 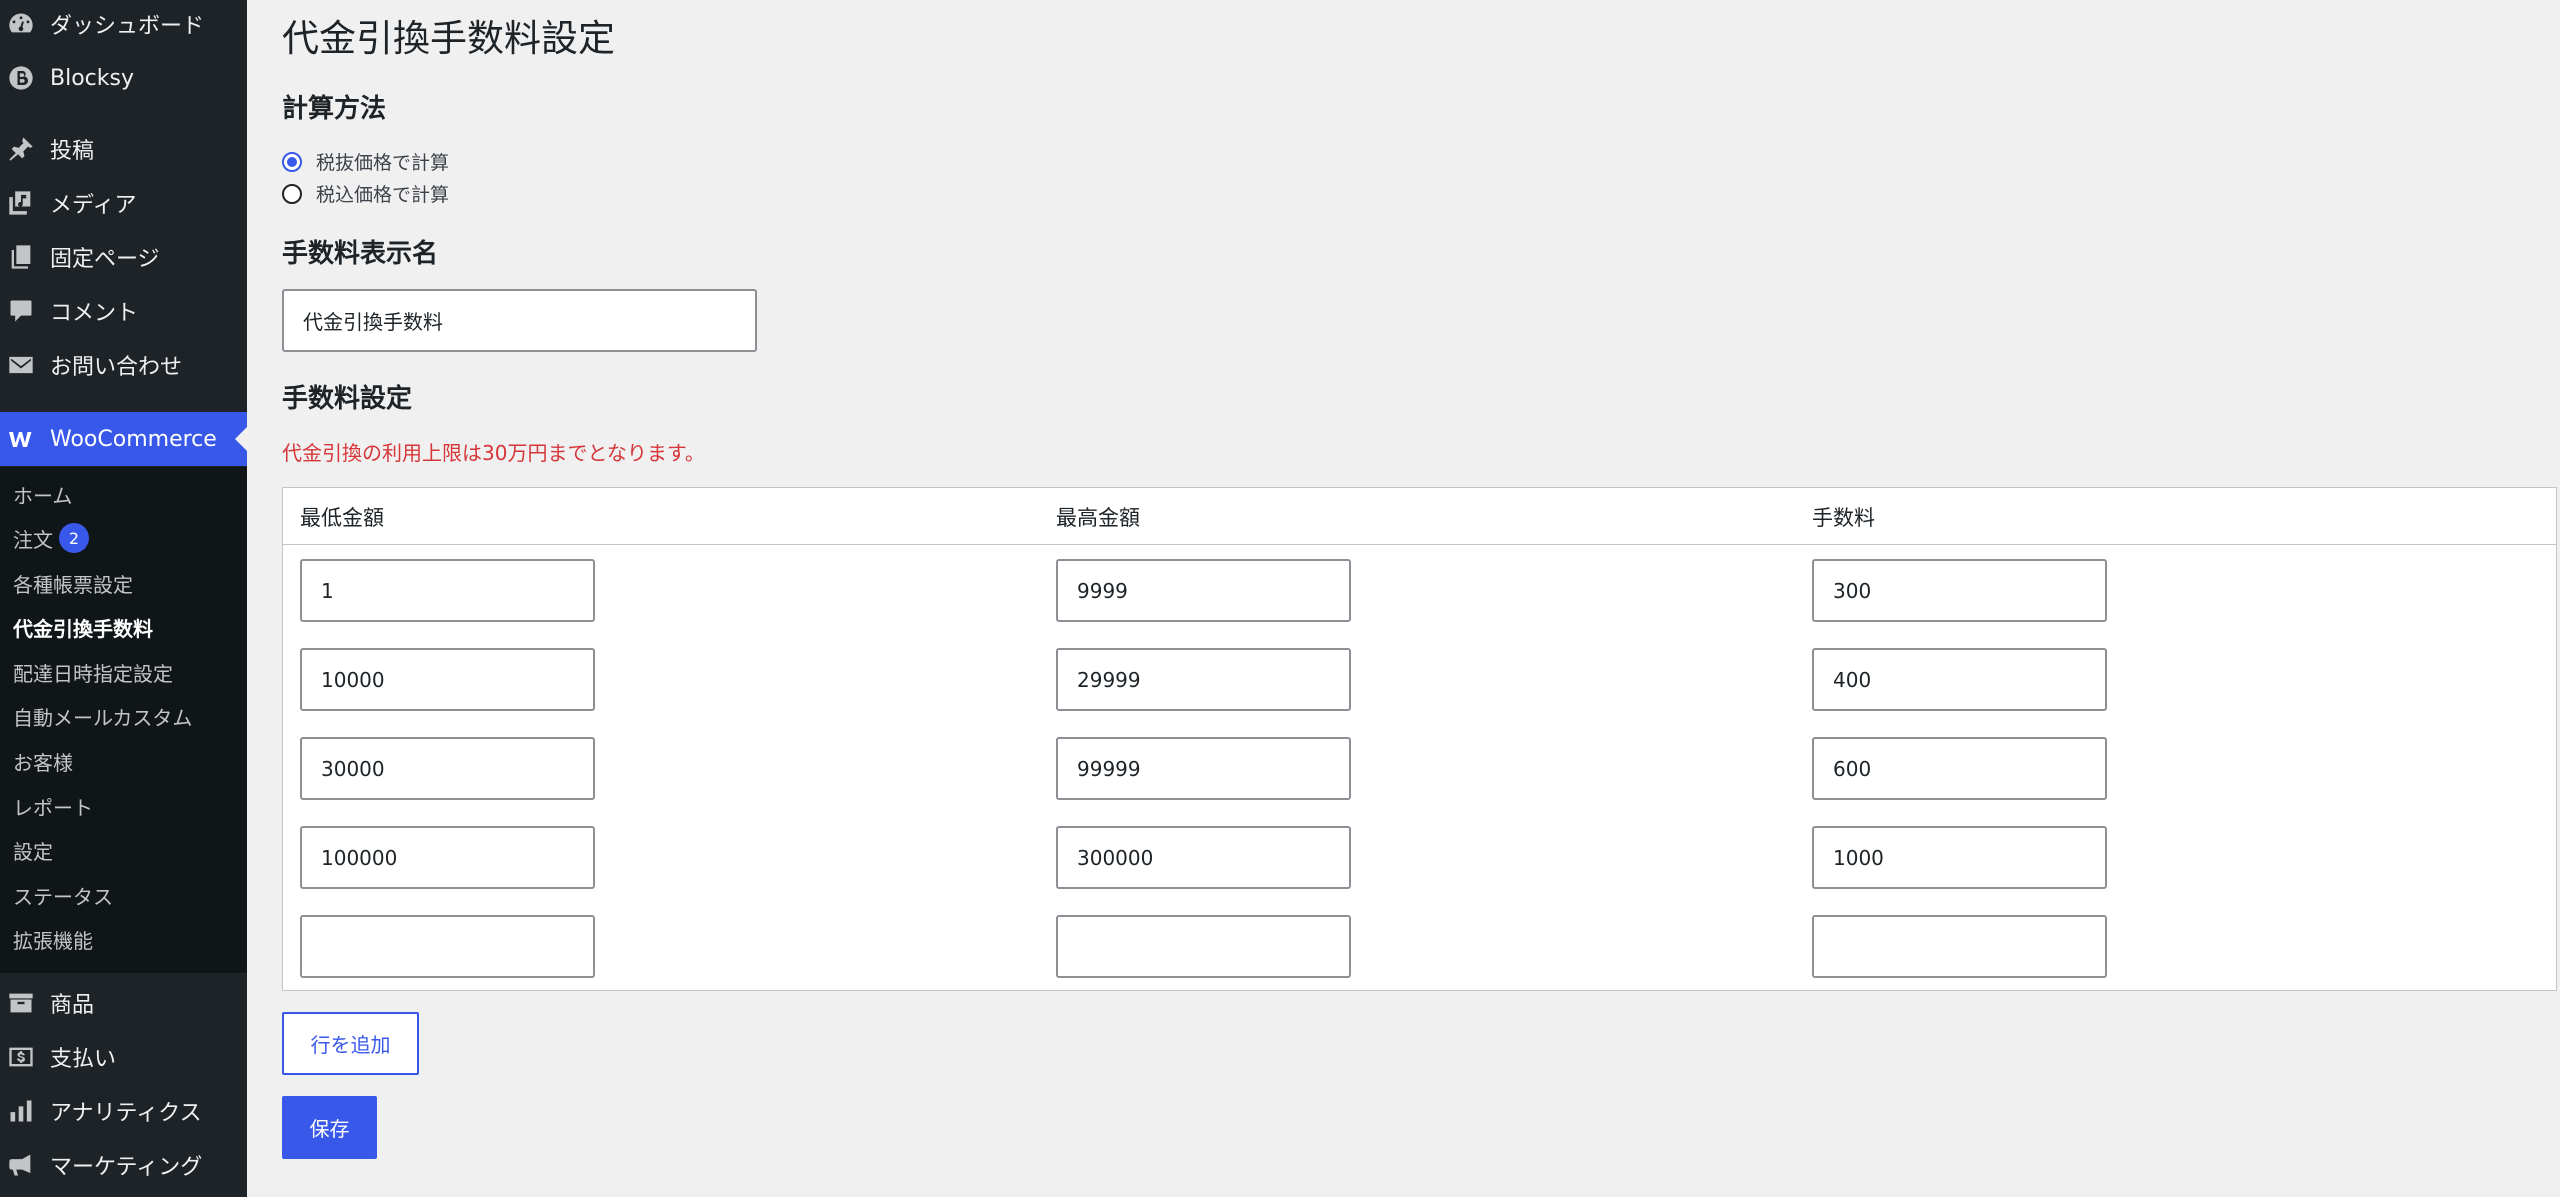 What do you see at coordinates (21, 439) in the screenshot?
I see `woocommerce-icon` at bounding box center [21, 439].